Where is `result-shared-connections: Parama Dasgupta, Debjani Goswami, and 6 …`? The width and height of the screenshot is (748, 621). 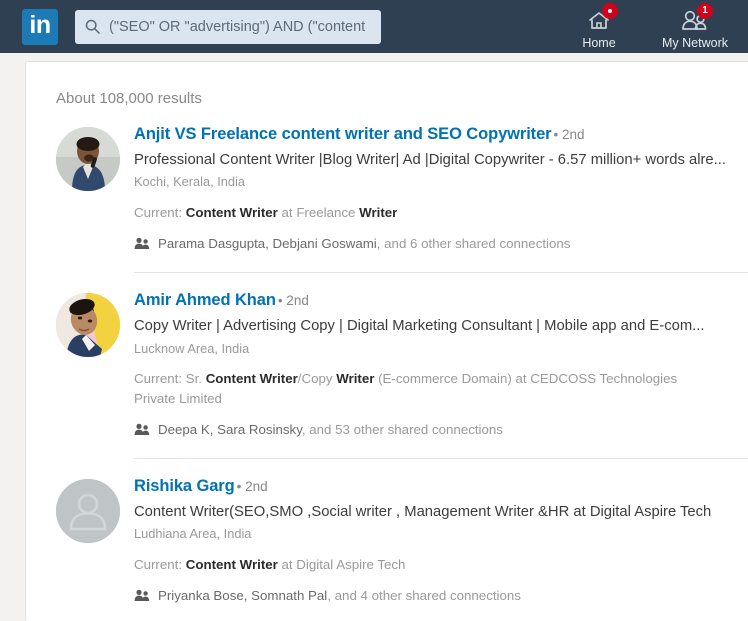 result-shared-connections: Parama Dasgupta, Debjani Goswami, and 6 … is located at coordinates (441, 243).